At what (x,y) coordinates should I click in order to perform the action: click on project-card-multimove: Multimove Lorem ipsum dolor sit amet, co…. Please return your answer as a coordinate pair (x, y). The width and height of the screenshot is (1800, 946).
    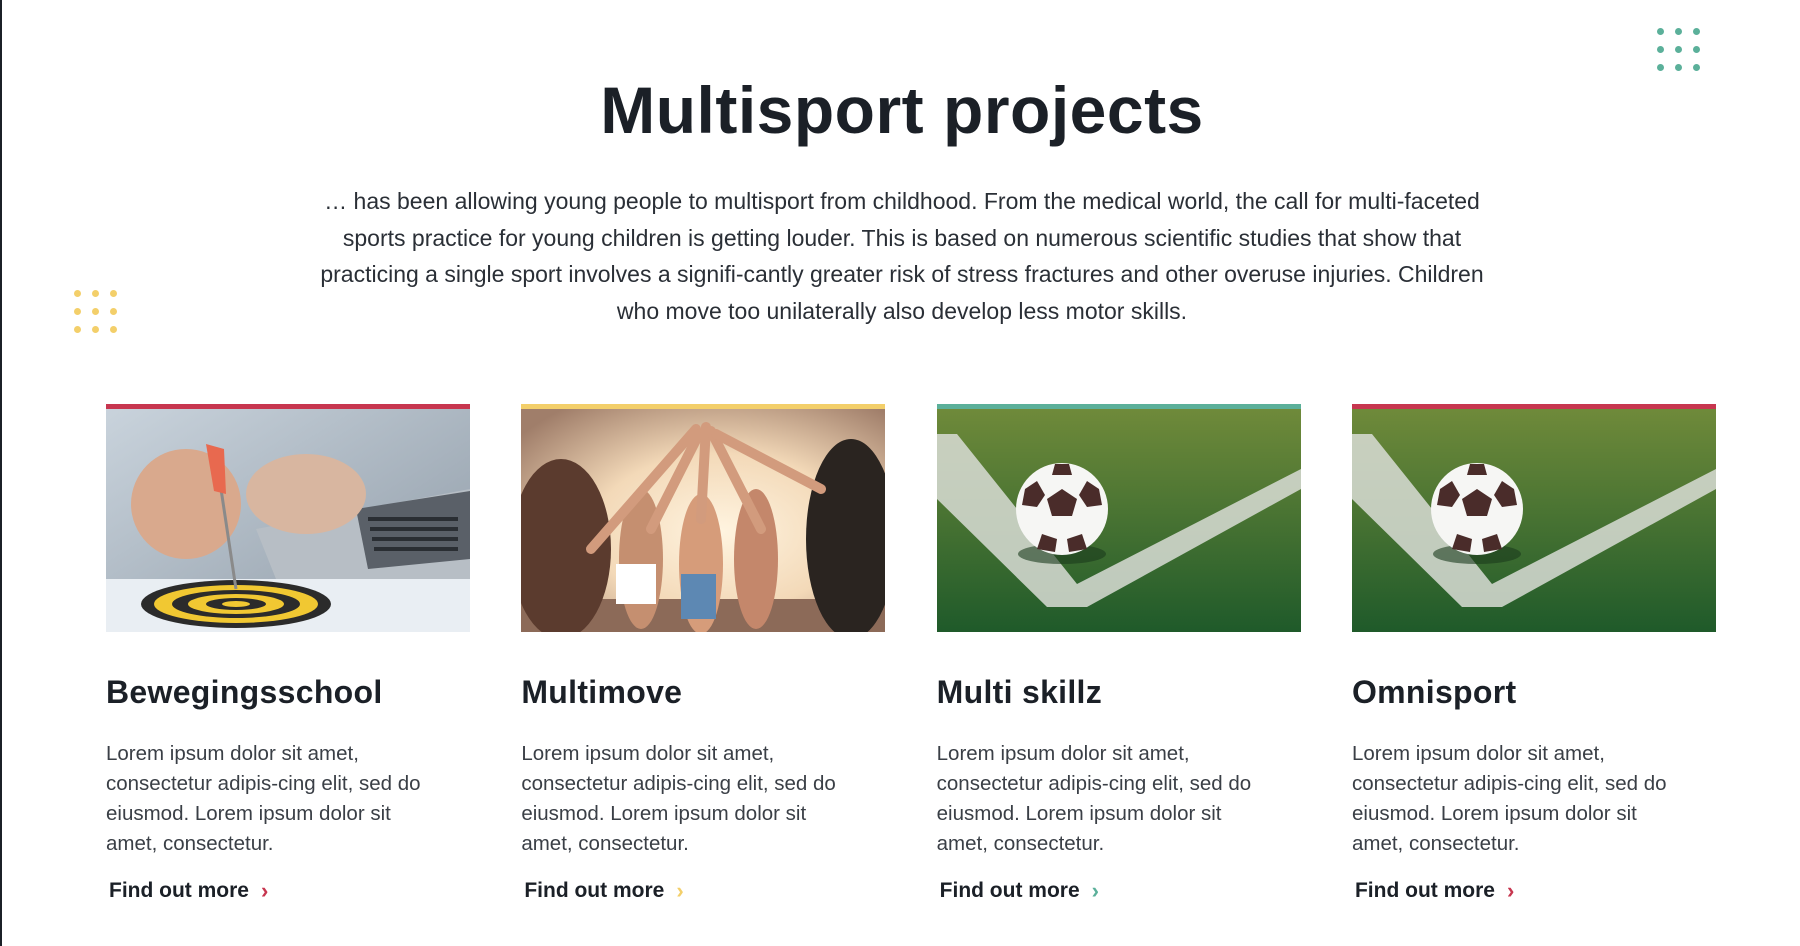
    Looking at the image, I should click on (703, 653).